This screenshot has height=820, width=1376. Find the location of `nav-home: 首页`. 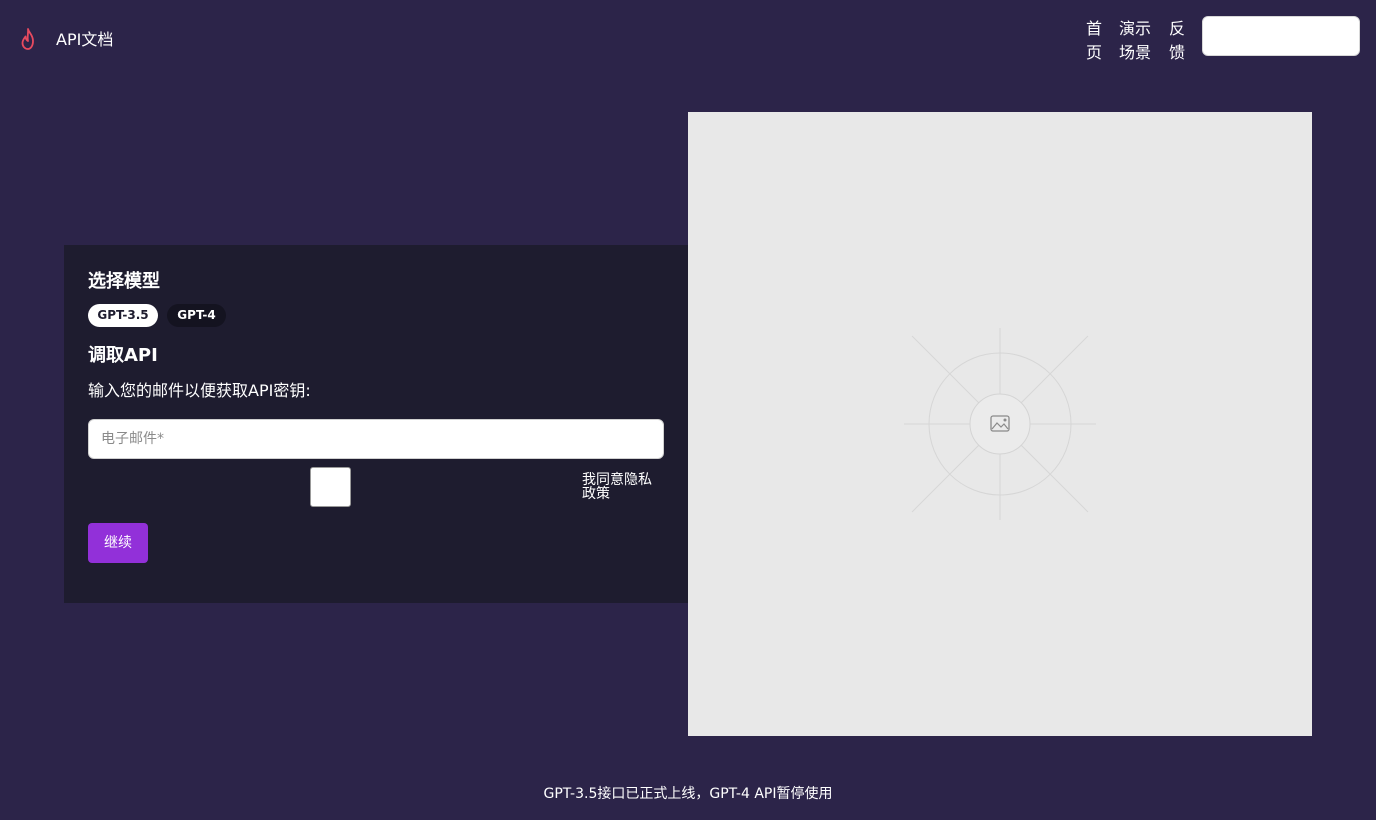

nav-home: 首页 is located at coordinates (1095, 41).